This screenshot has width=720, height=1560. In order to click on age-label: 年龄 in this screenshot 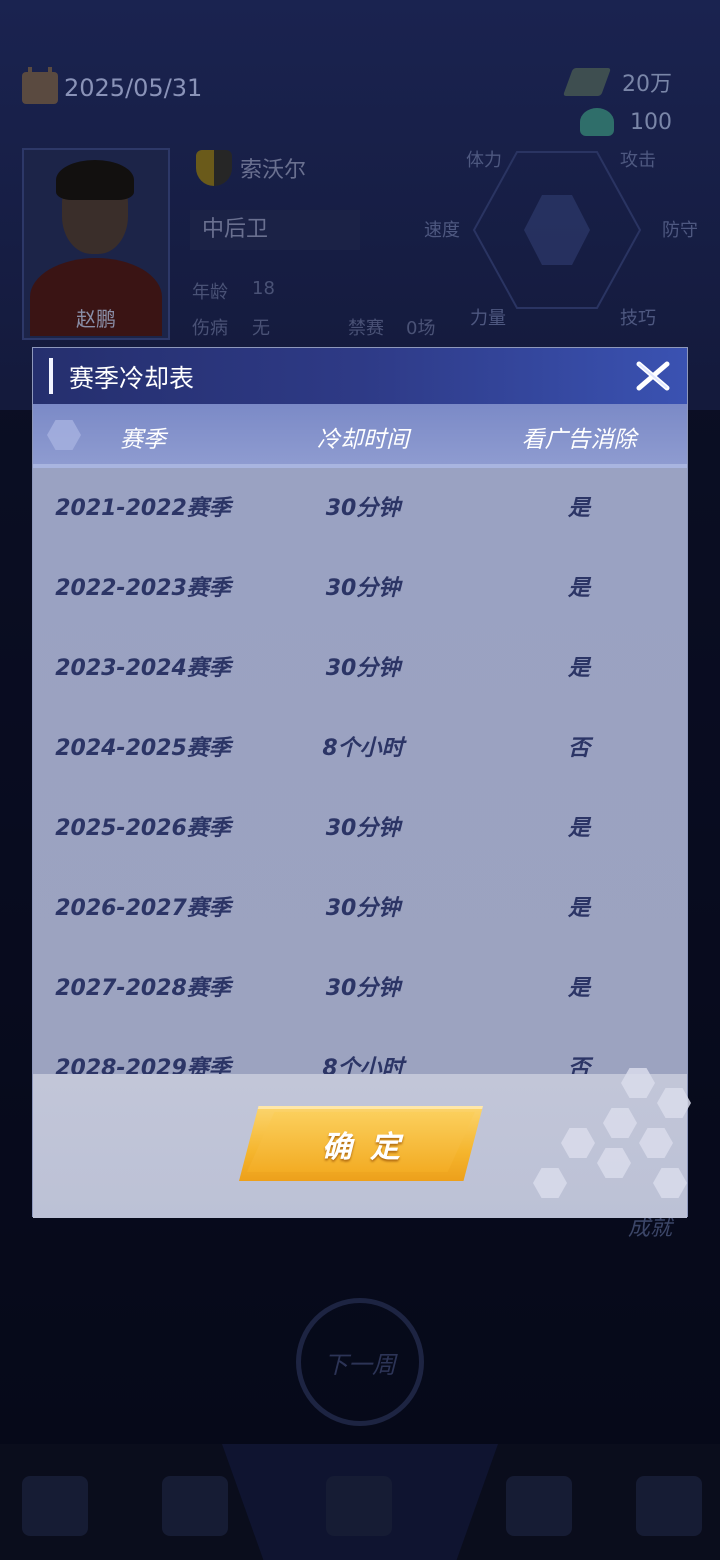, I will do `click(210, 292)`.